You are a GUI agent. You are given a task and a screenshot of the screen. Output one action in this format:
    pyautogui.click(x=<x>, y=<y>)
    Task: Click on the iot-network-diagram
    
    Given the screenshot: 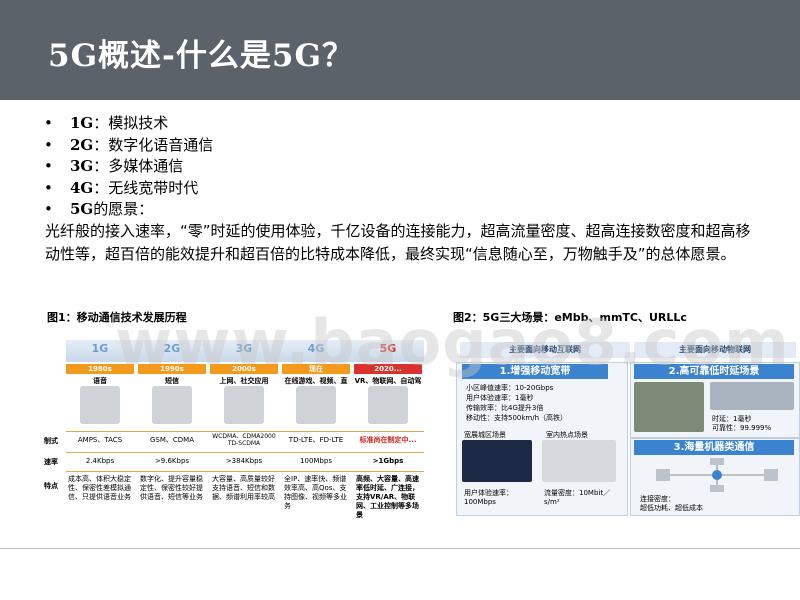 What is the action you would take?
    pyautogui.click(x=717, y=475)
    